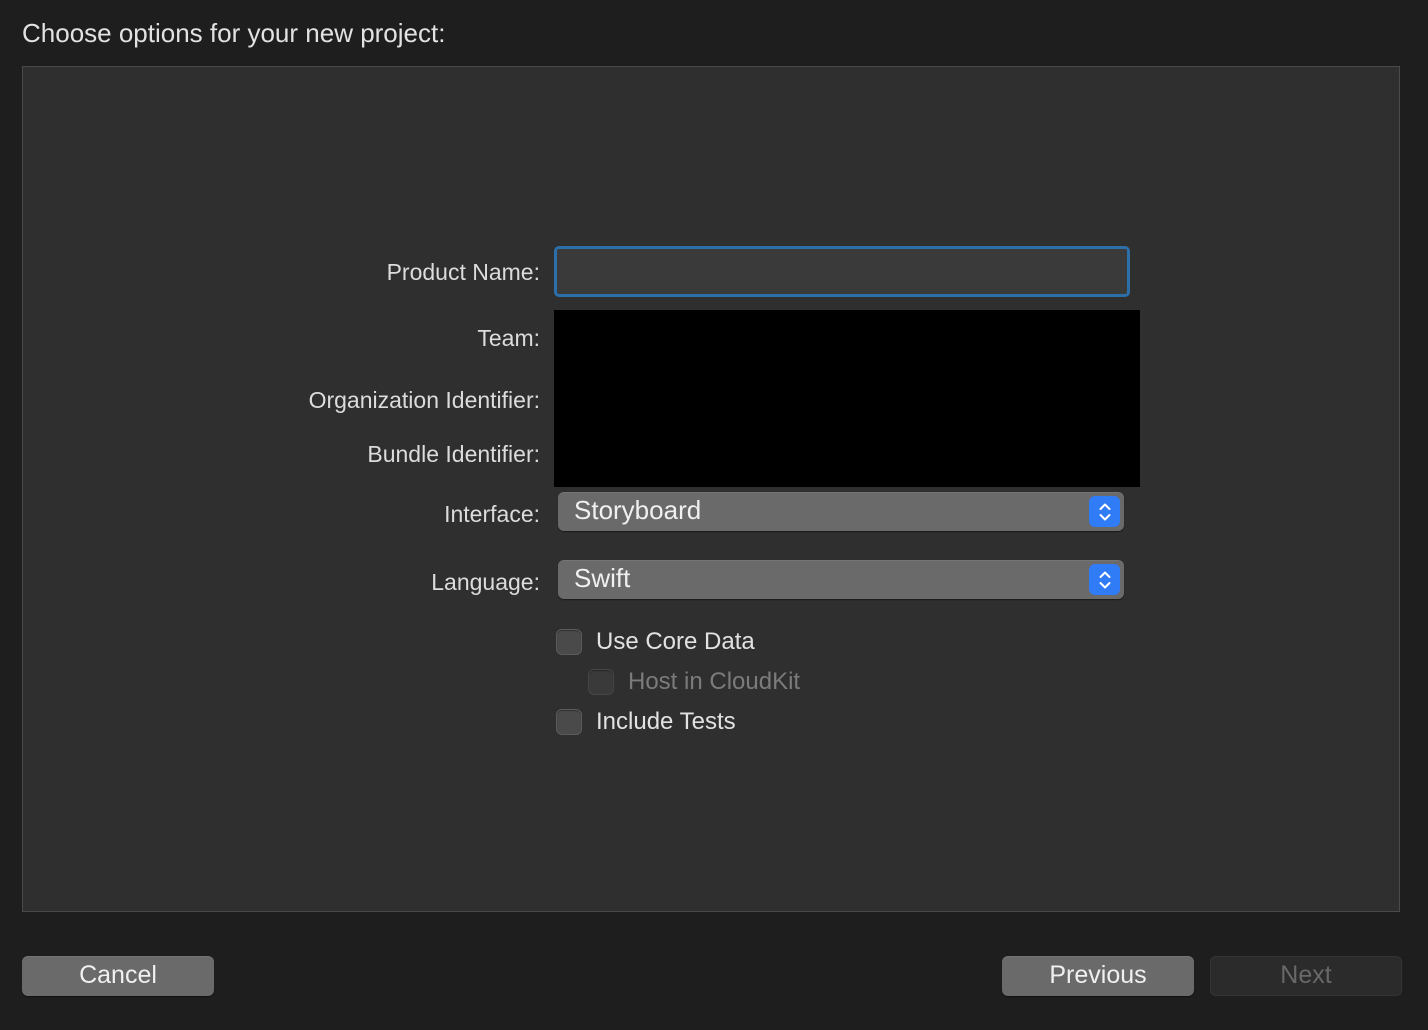  I want to click on organization-identifier-label: Organization Identifier:, so click(424, 400).